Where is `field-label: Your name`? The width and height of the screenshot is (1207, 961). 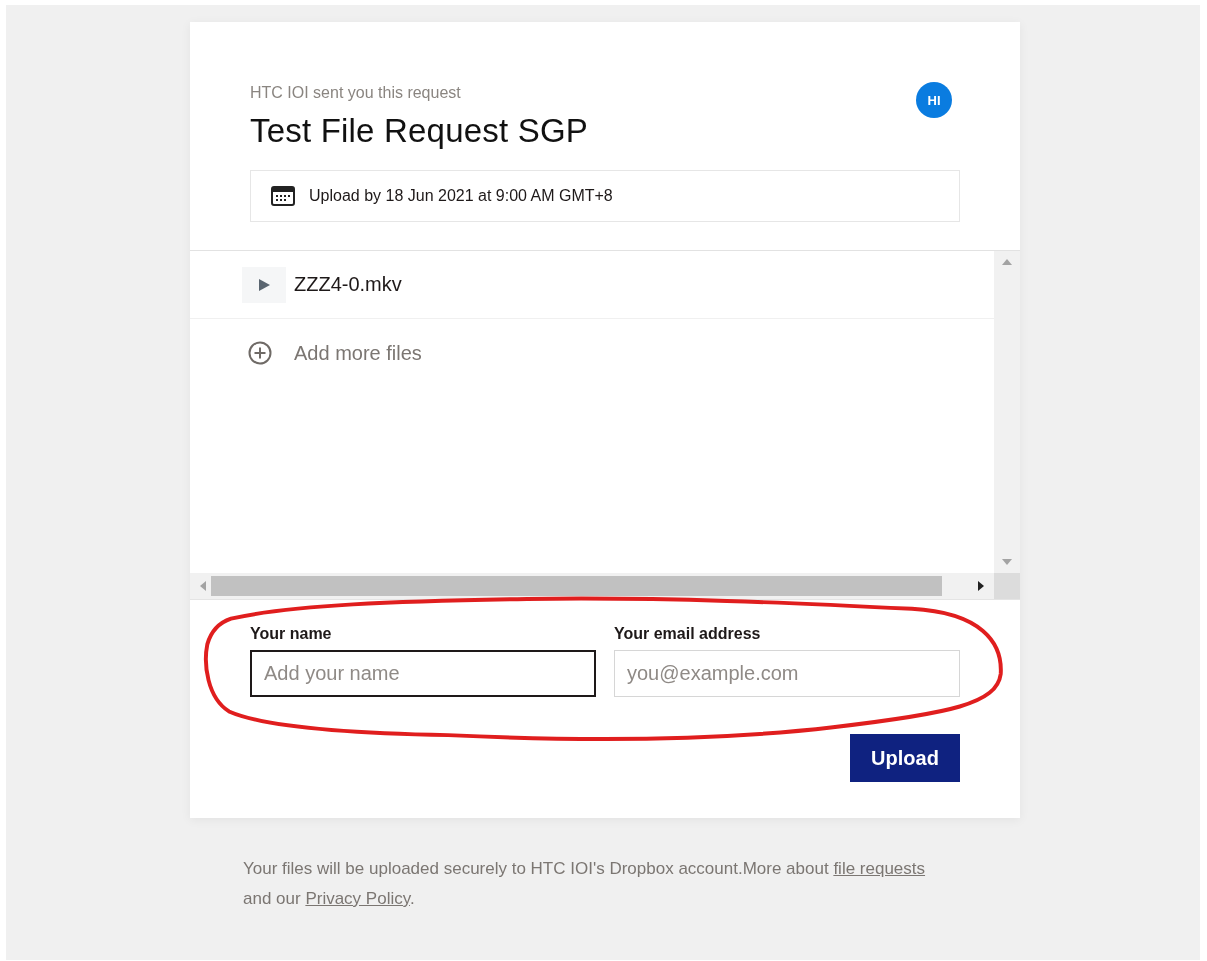
field-label: Your name is located at coordinates (291, 634).